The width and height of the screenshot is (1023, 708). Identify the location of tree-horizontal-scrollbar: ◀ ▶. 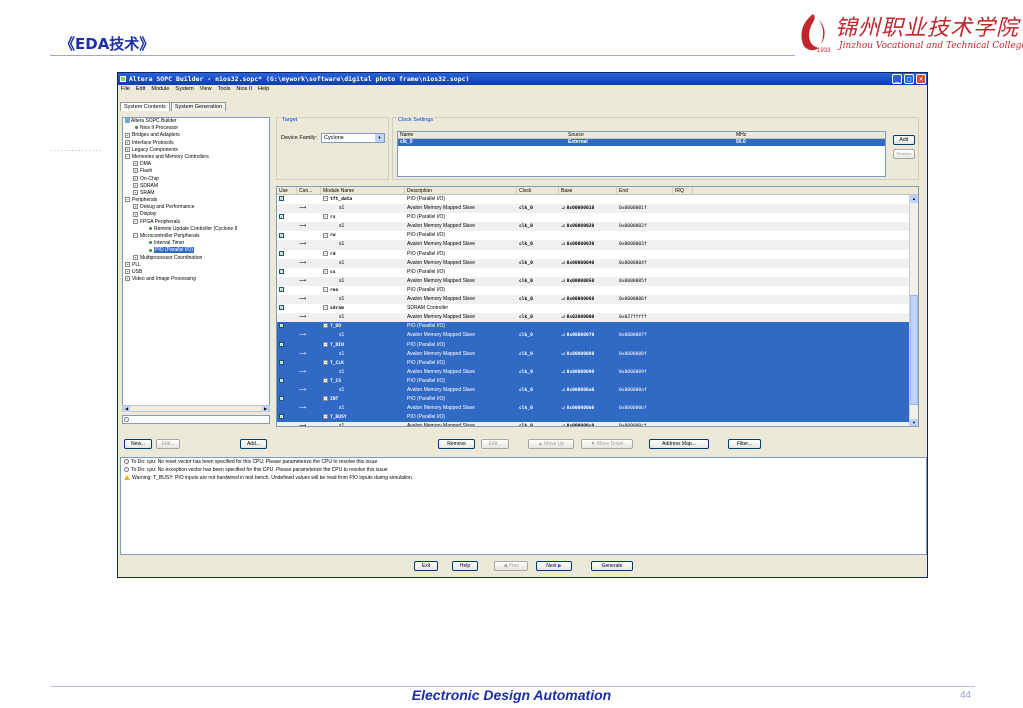
(196, 408).